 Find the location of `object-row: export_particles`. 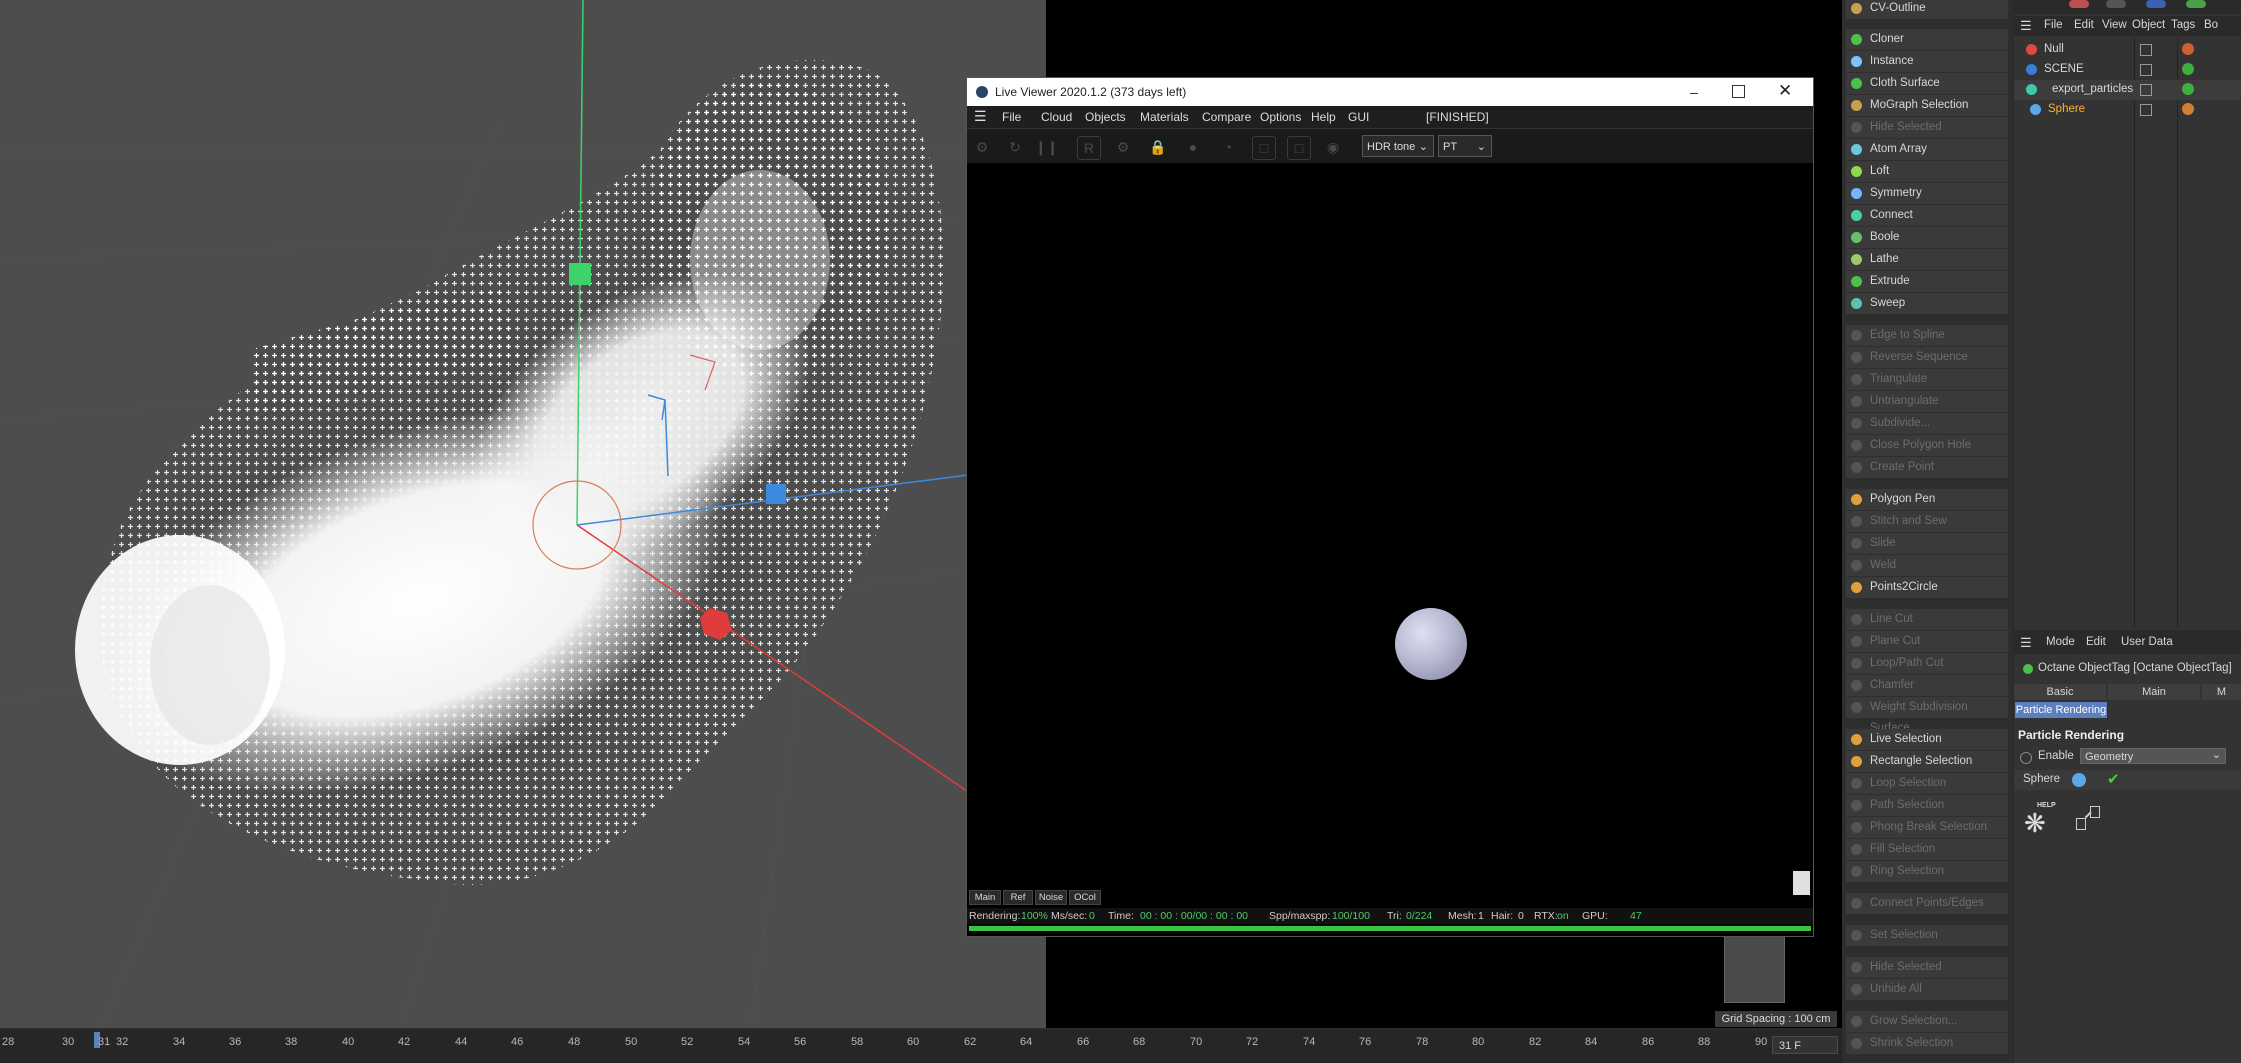

object-row: export_particles is located at coordinates (2127, 90).